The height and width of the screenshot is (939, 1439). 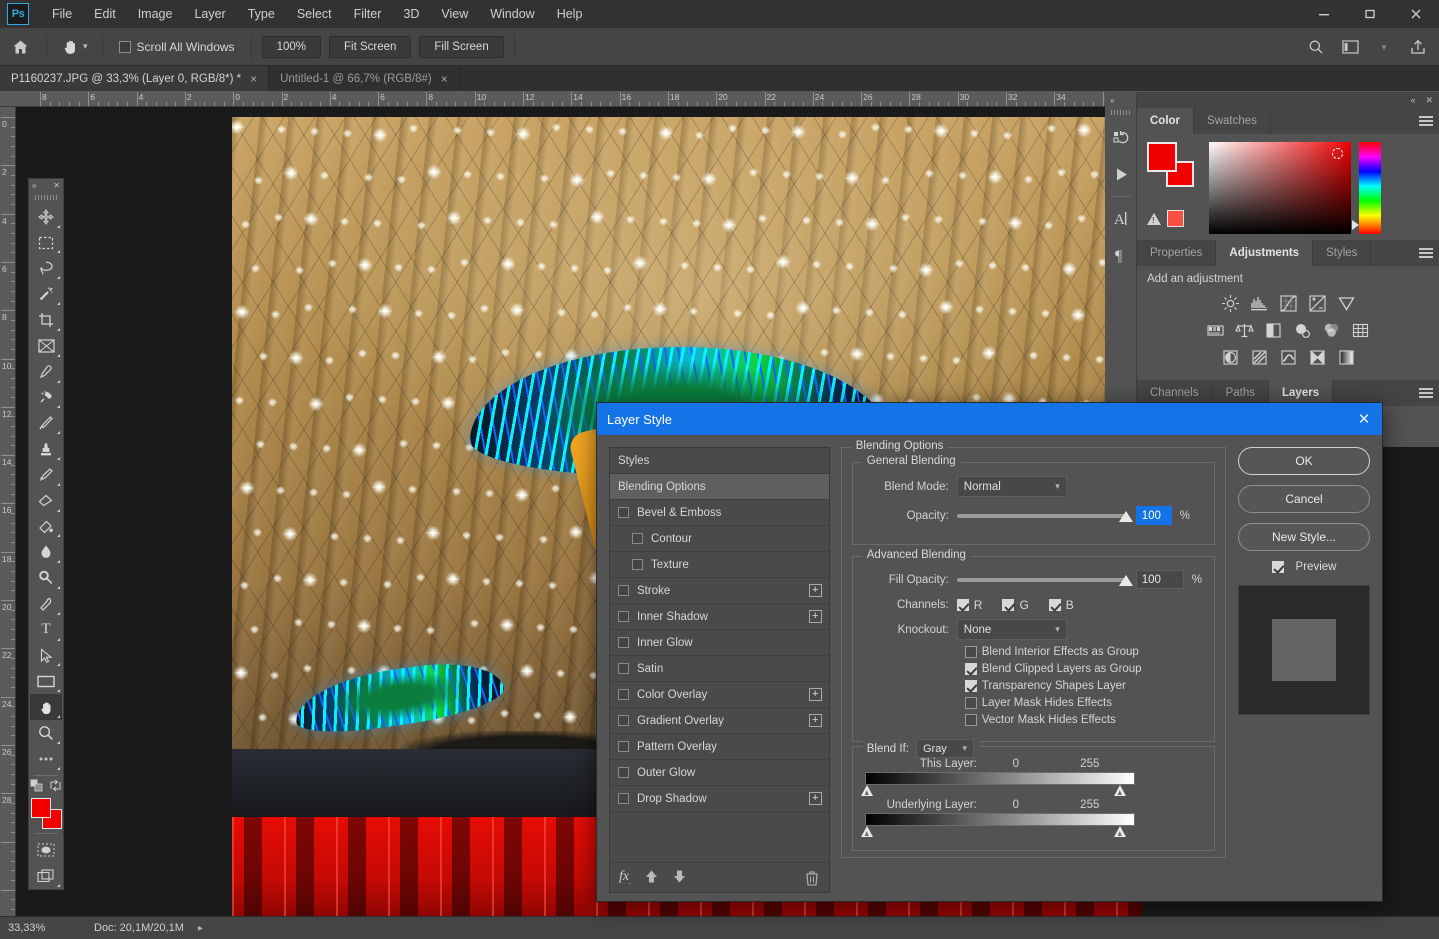 What do you see at coordinates (46, 268) in the screenshot?
I see `lasso-tool` at bounding box center [46, 268].